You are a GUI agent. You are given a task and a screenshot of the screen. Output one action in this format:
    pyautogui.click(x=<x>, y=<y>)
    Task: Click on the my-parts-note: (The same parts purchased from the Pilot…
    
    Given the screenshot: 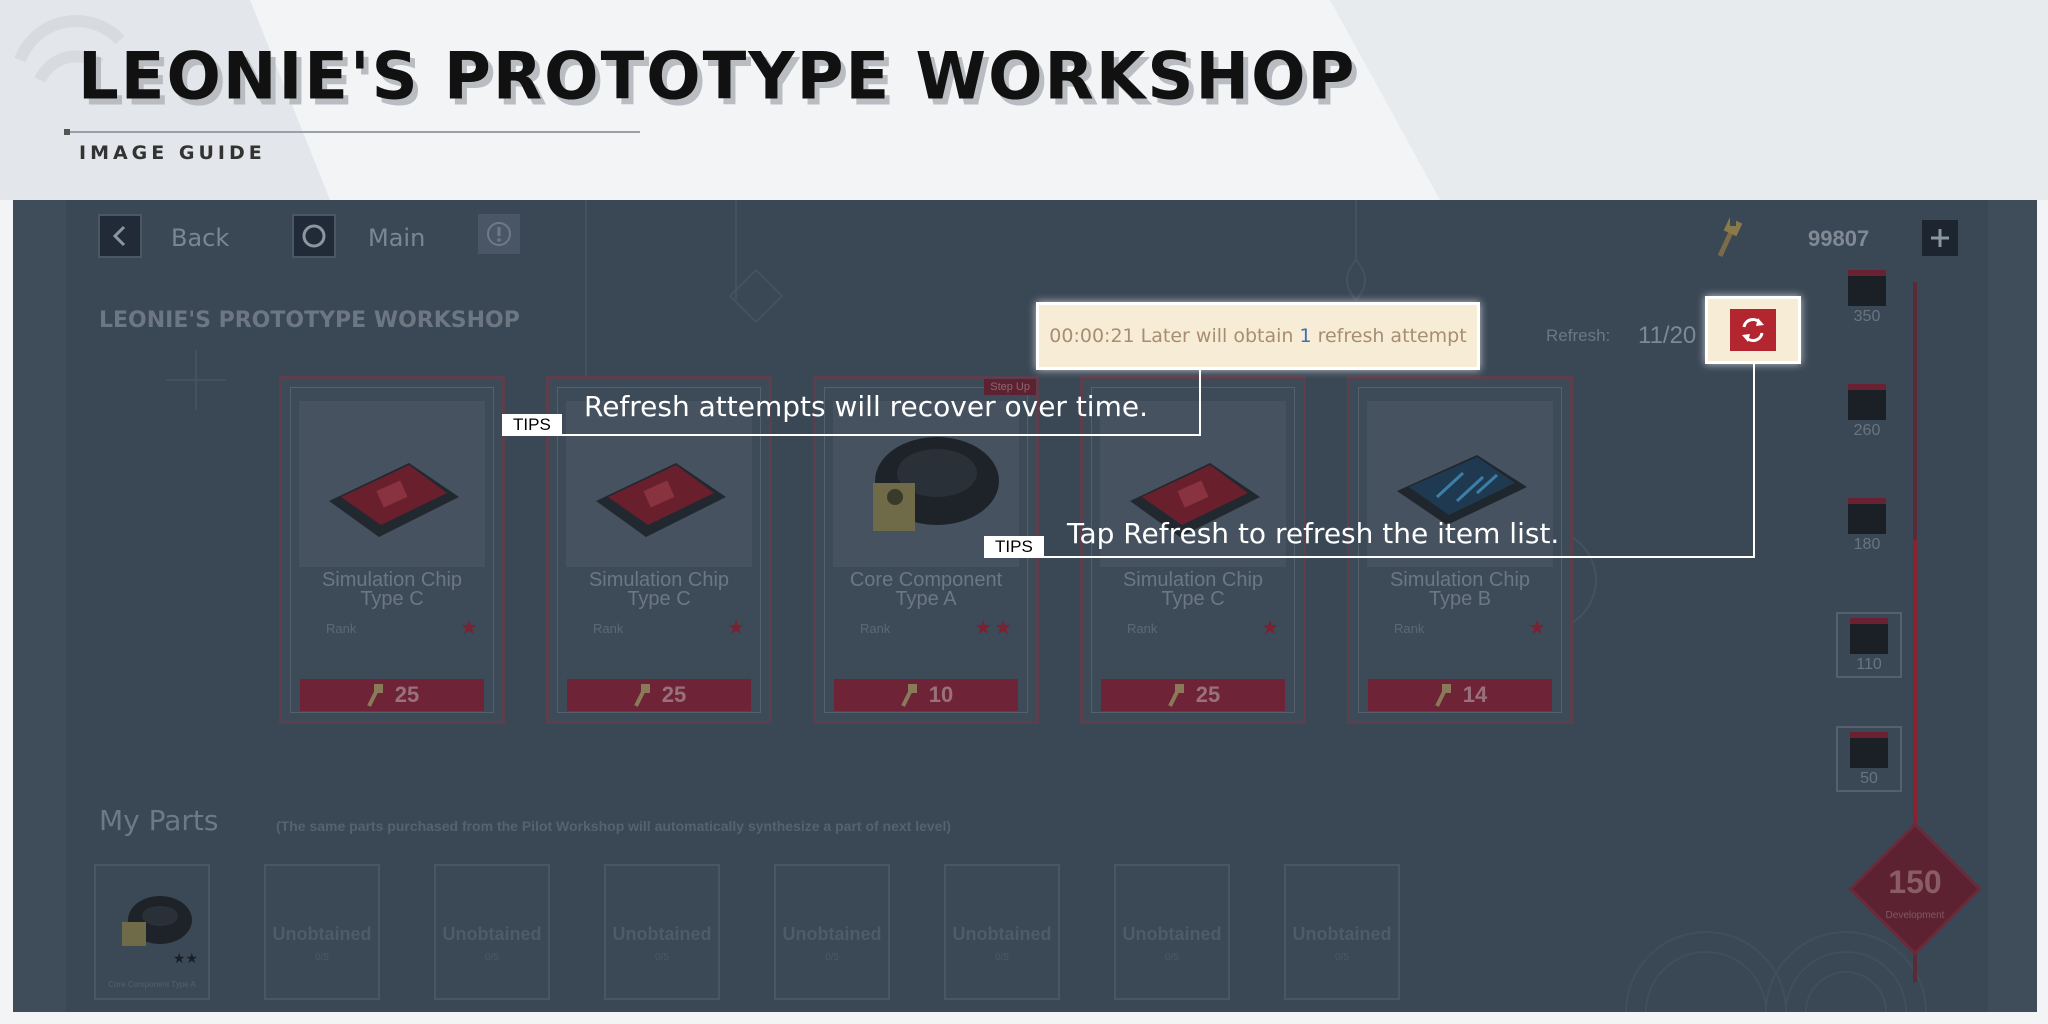 What is the action you would take?
    pyautogui.click(x=614, y=826)
    